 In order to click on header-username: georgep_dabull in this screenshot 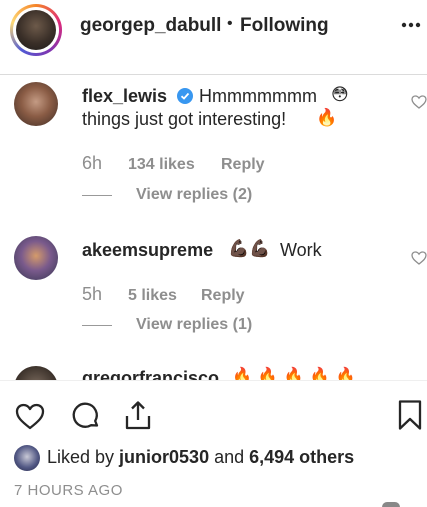, I will do `click(150, 26)`.